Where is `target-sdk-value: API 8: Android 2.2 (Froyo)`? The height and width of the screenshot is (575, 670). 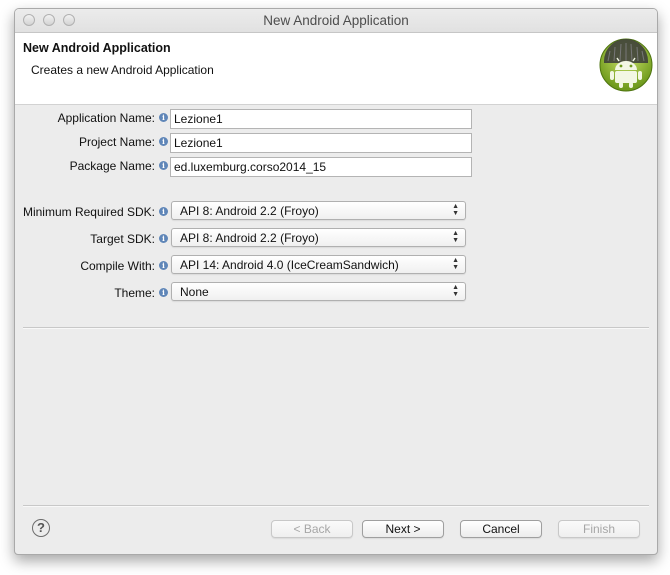
target-sdk-value: API 8: Android 2.2 (Froyo) is located at coordinates (249, 238).